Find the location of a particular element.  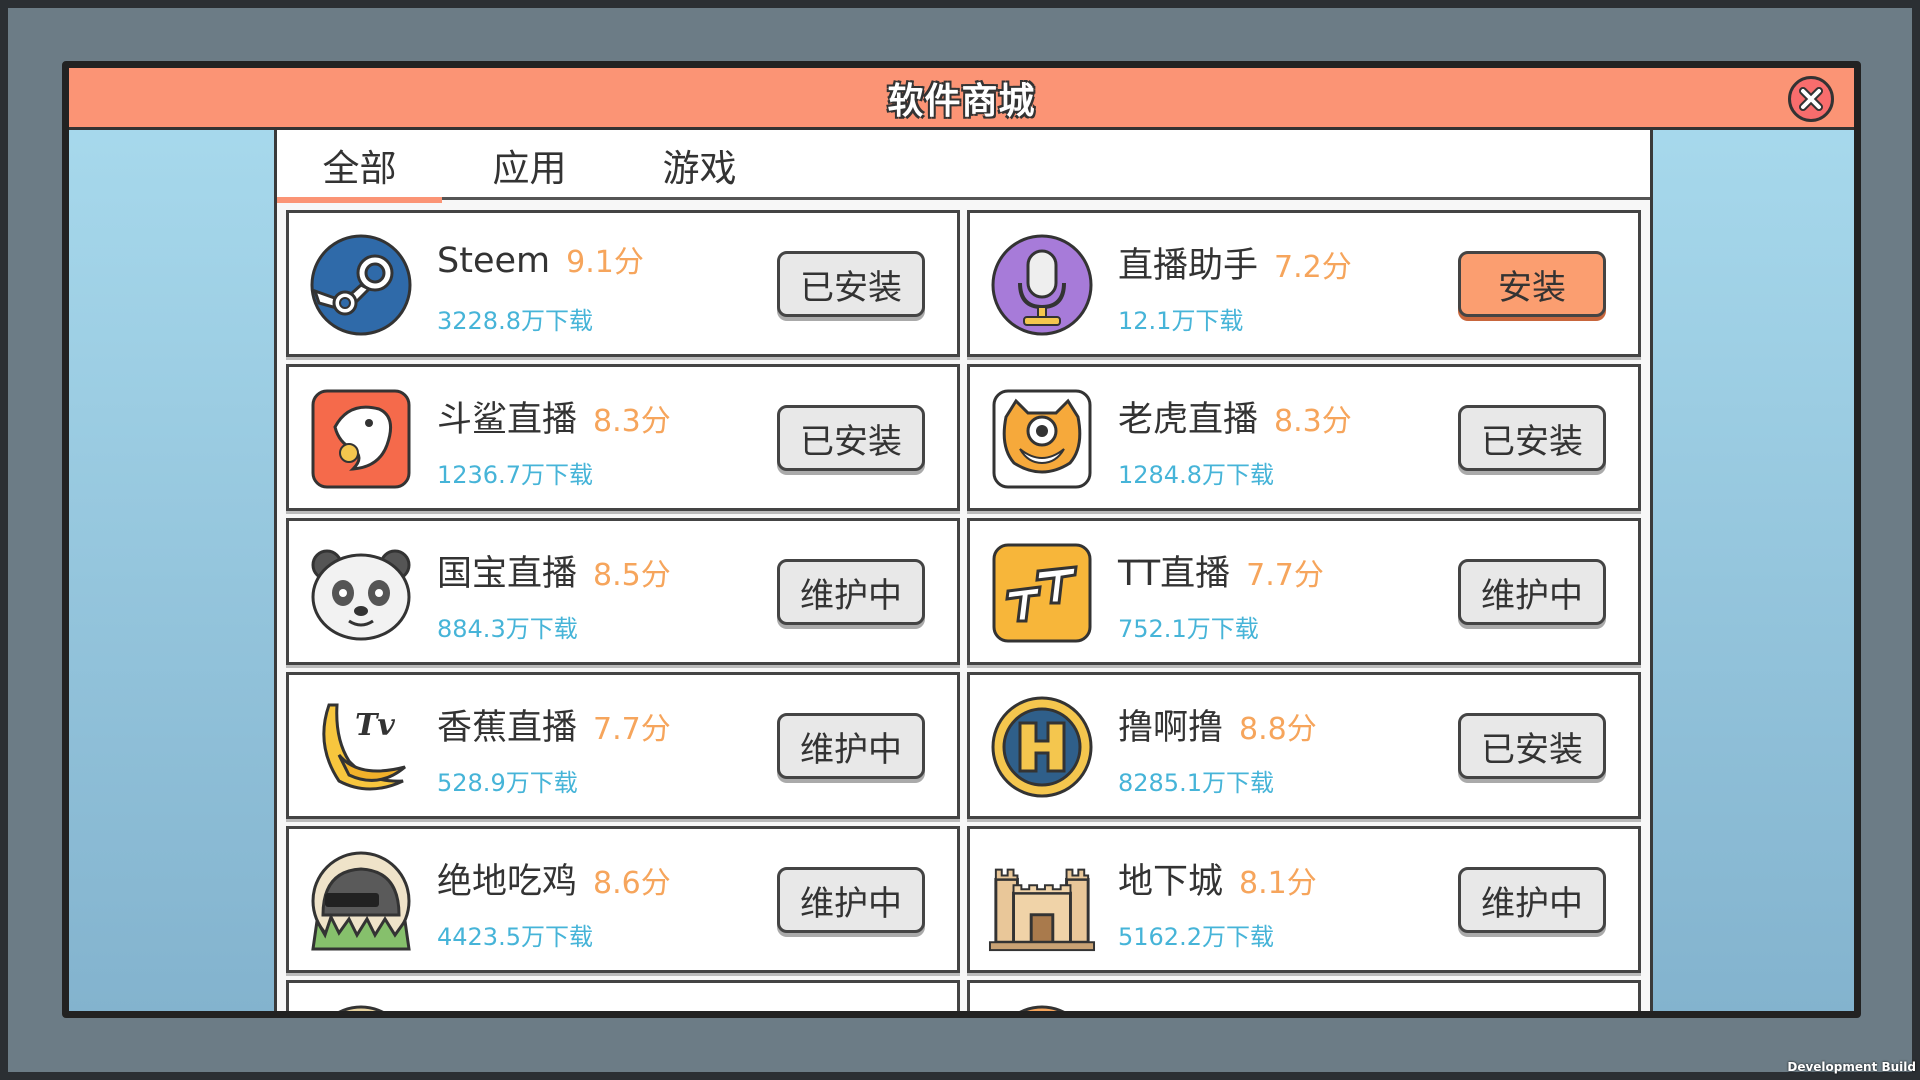

app-downloads: 884.3万下载 is located at coordinates (507, 629).